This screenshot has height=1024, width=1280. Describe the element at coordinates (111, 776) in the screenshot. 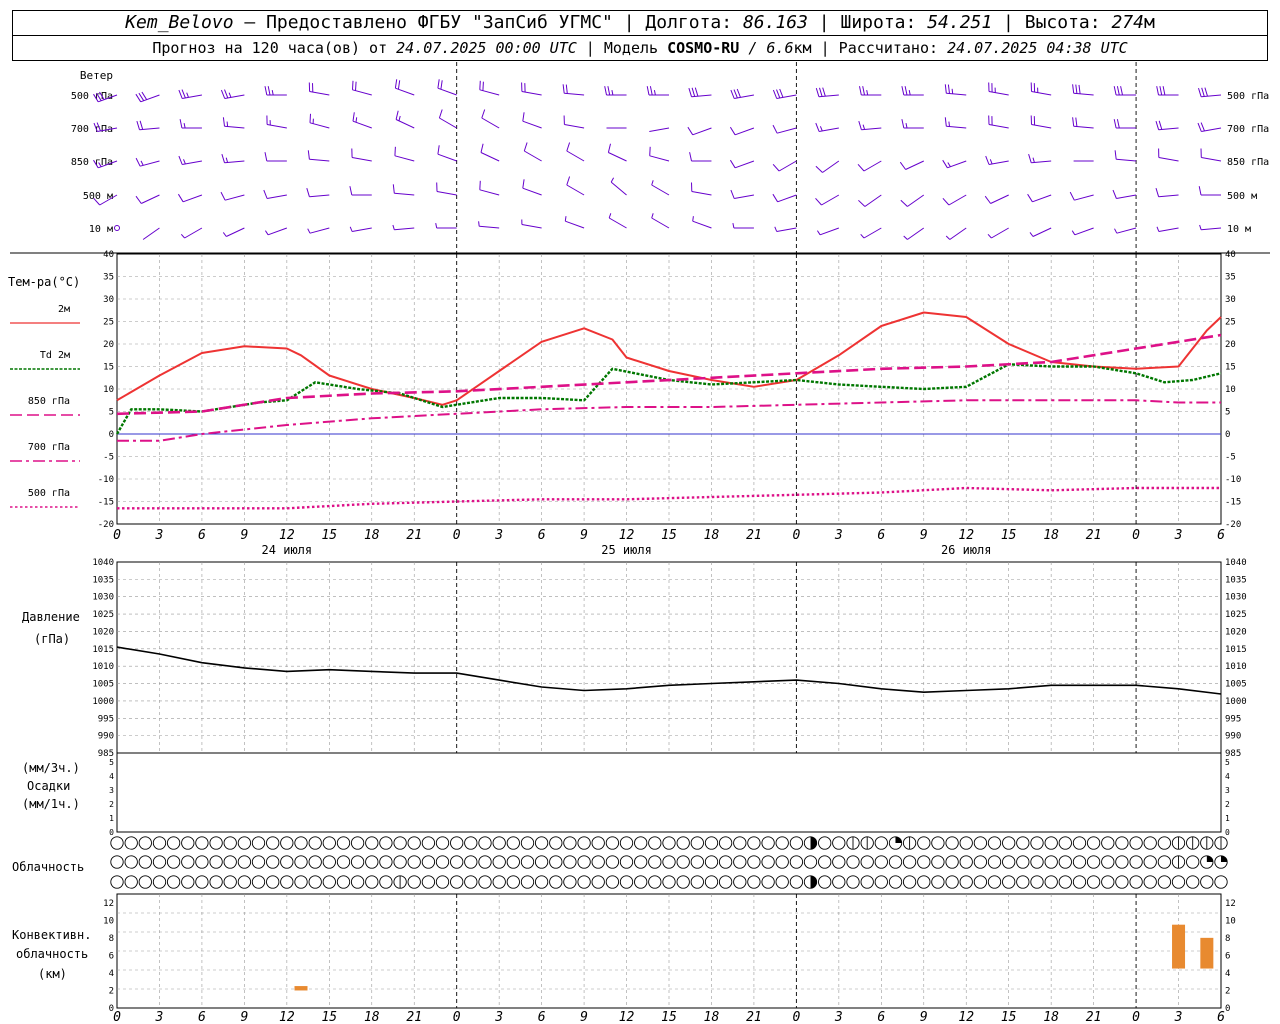

I see `precip-tick-left: 4` at that location.